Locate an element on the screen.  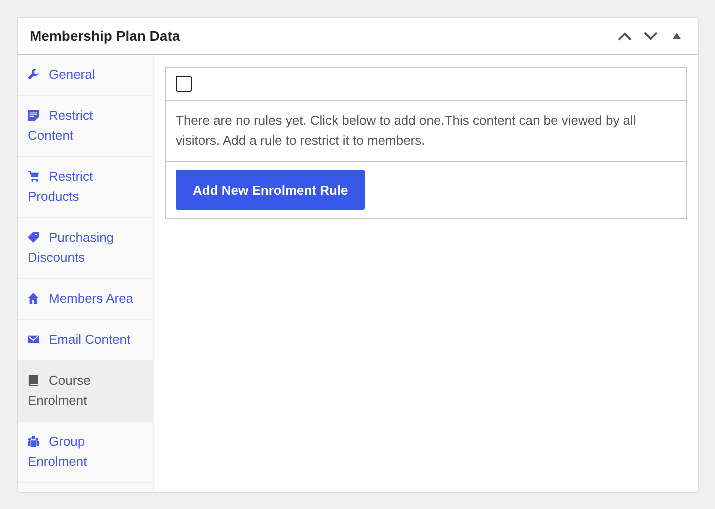
cart-icon is located at coordinates (33, 176).